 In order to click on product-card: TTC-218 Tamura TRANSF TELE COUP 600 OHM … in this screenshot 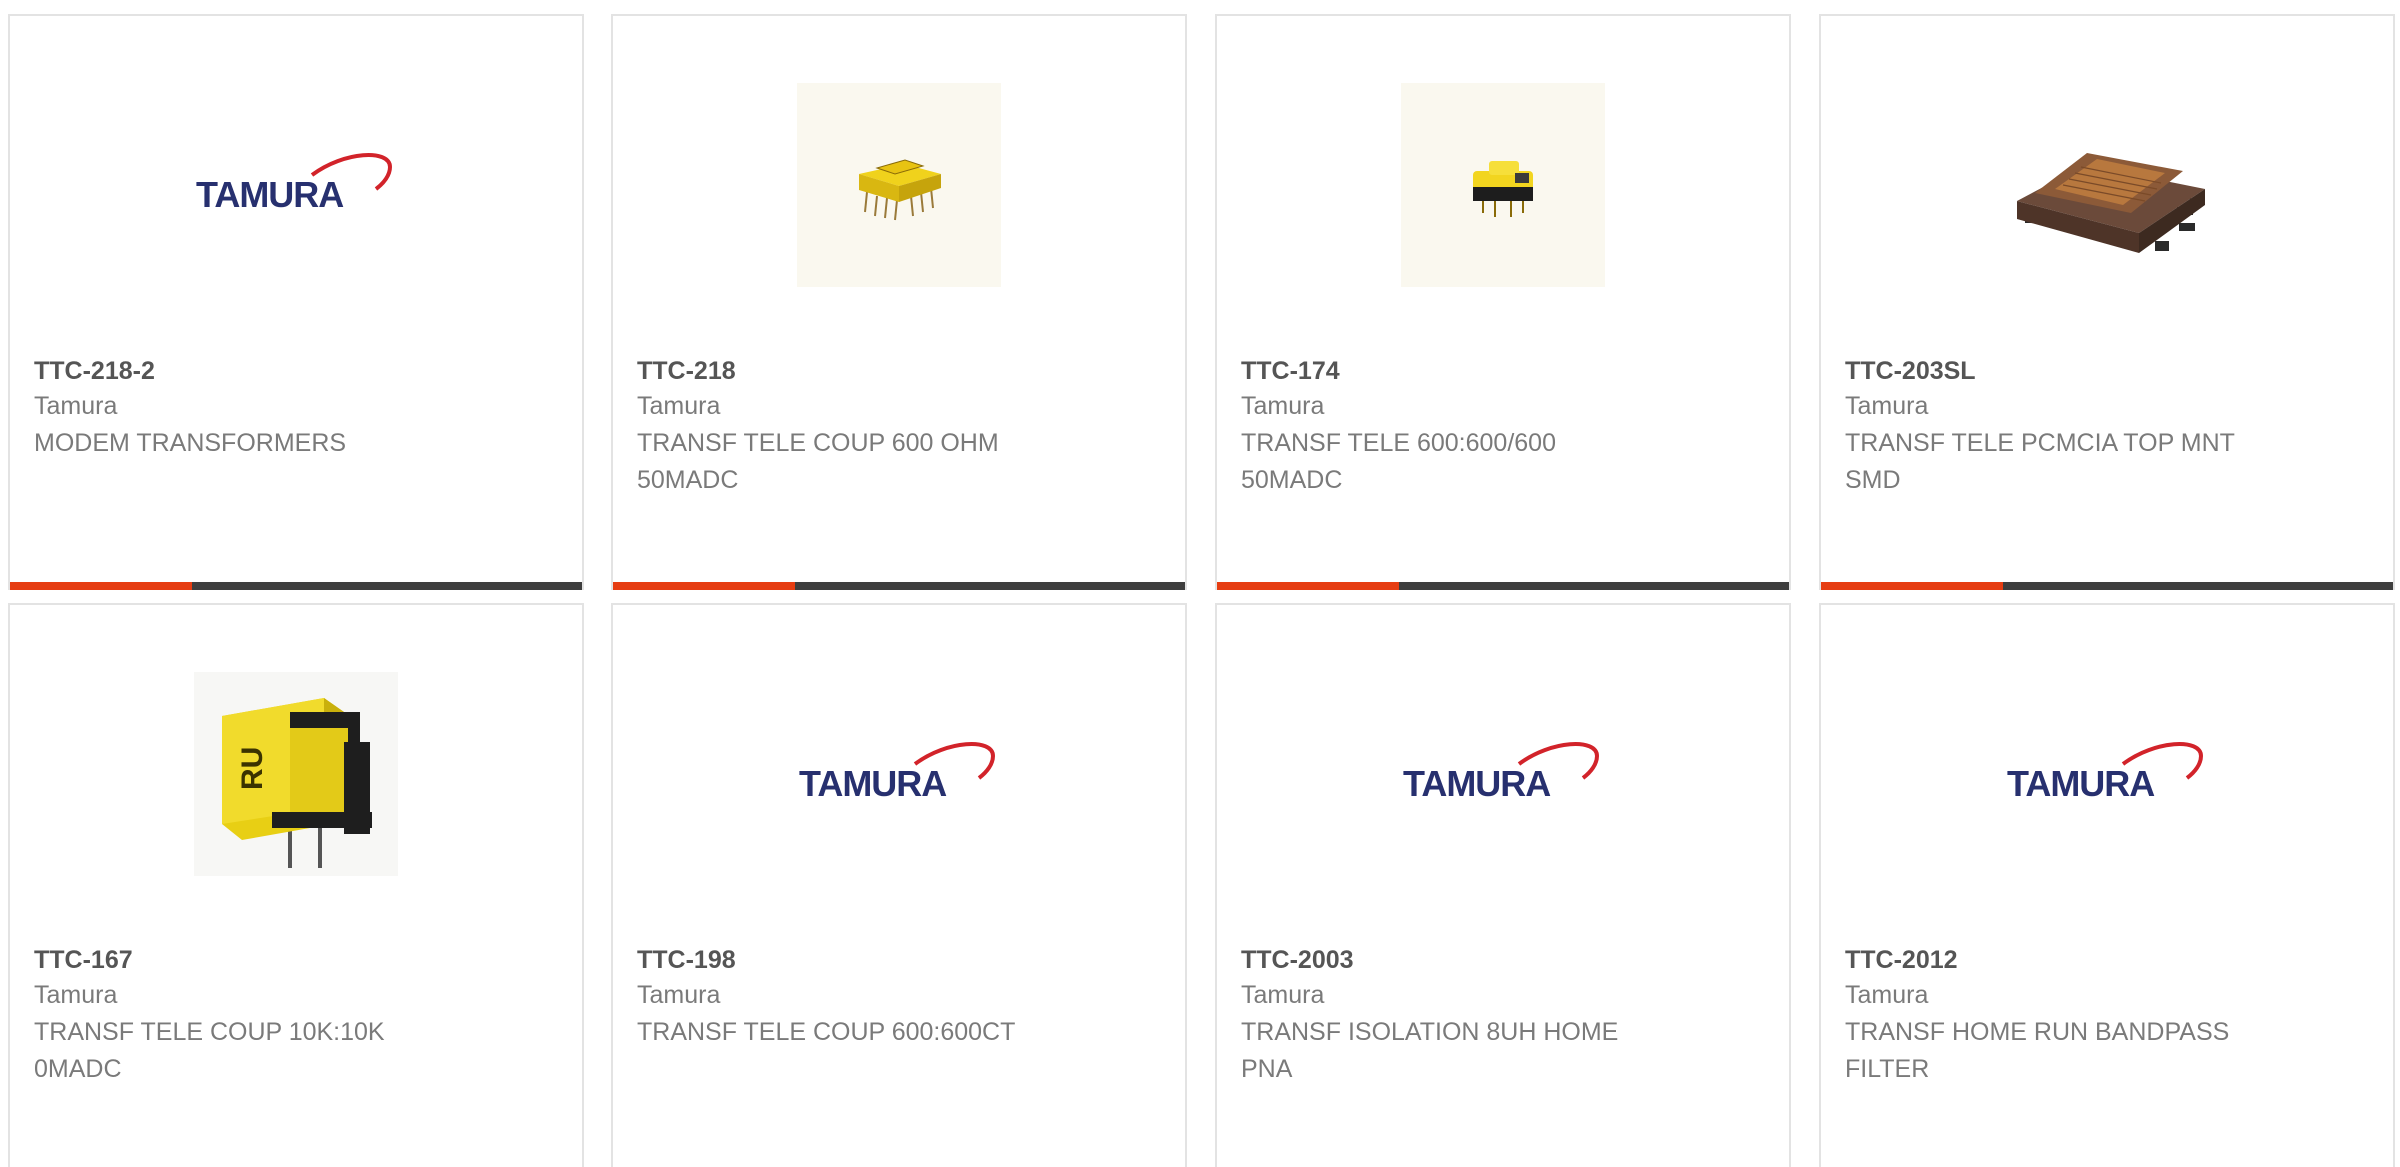, I will do `click(899, 302)`.